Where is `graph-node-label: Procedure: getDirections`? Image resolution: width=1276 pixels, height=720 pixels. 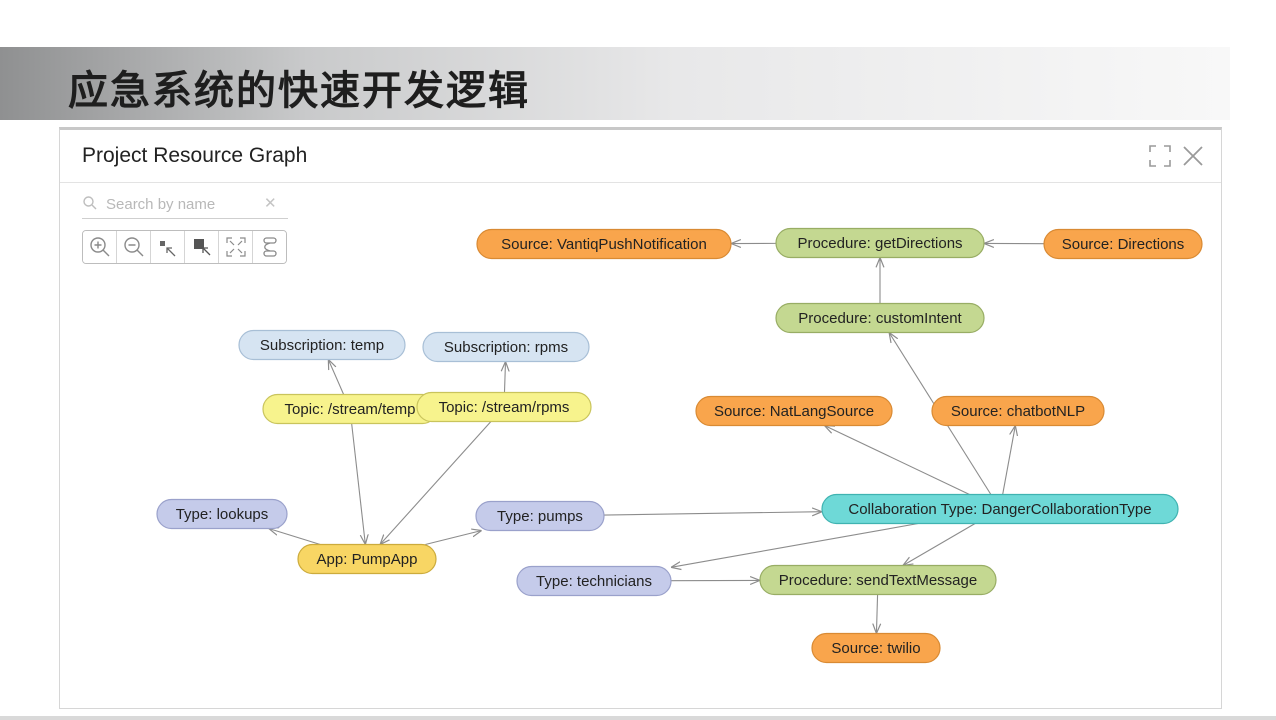
graph-node-label: Procedure: getDirections is located at coordinates (879, 243).